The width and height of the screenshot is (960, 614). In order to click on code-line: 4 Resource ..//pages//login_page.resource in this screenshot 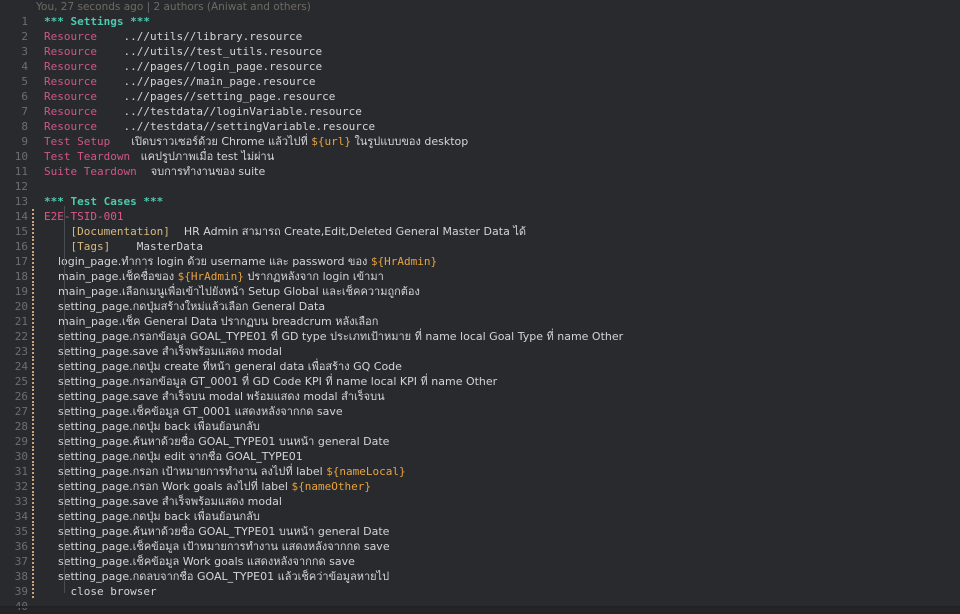, I will do `click(480, 66)`.